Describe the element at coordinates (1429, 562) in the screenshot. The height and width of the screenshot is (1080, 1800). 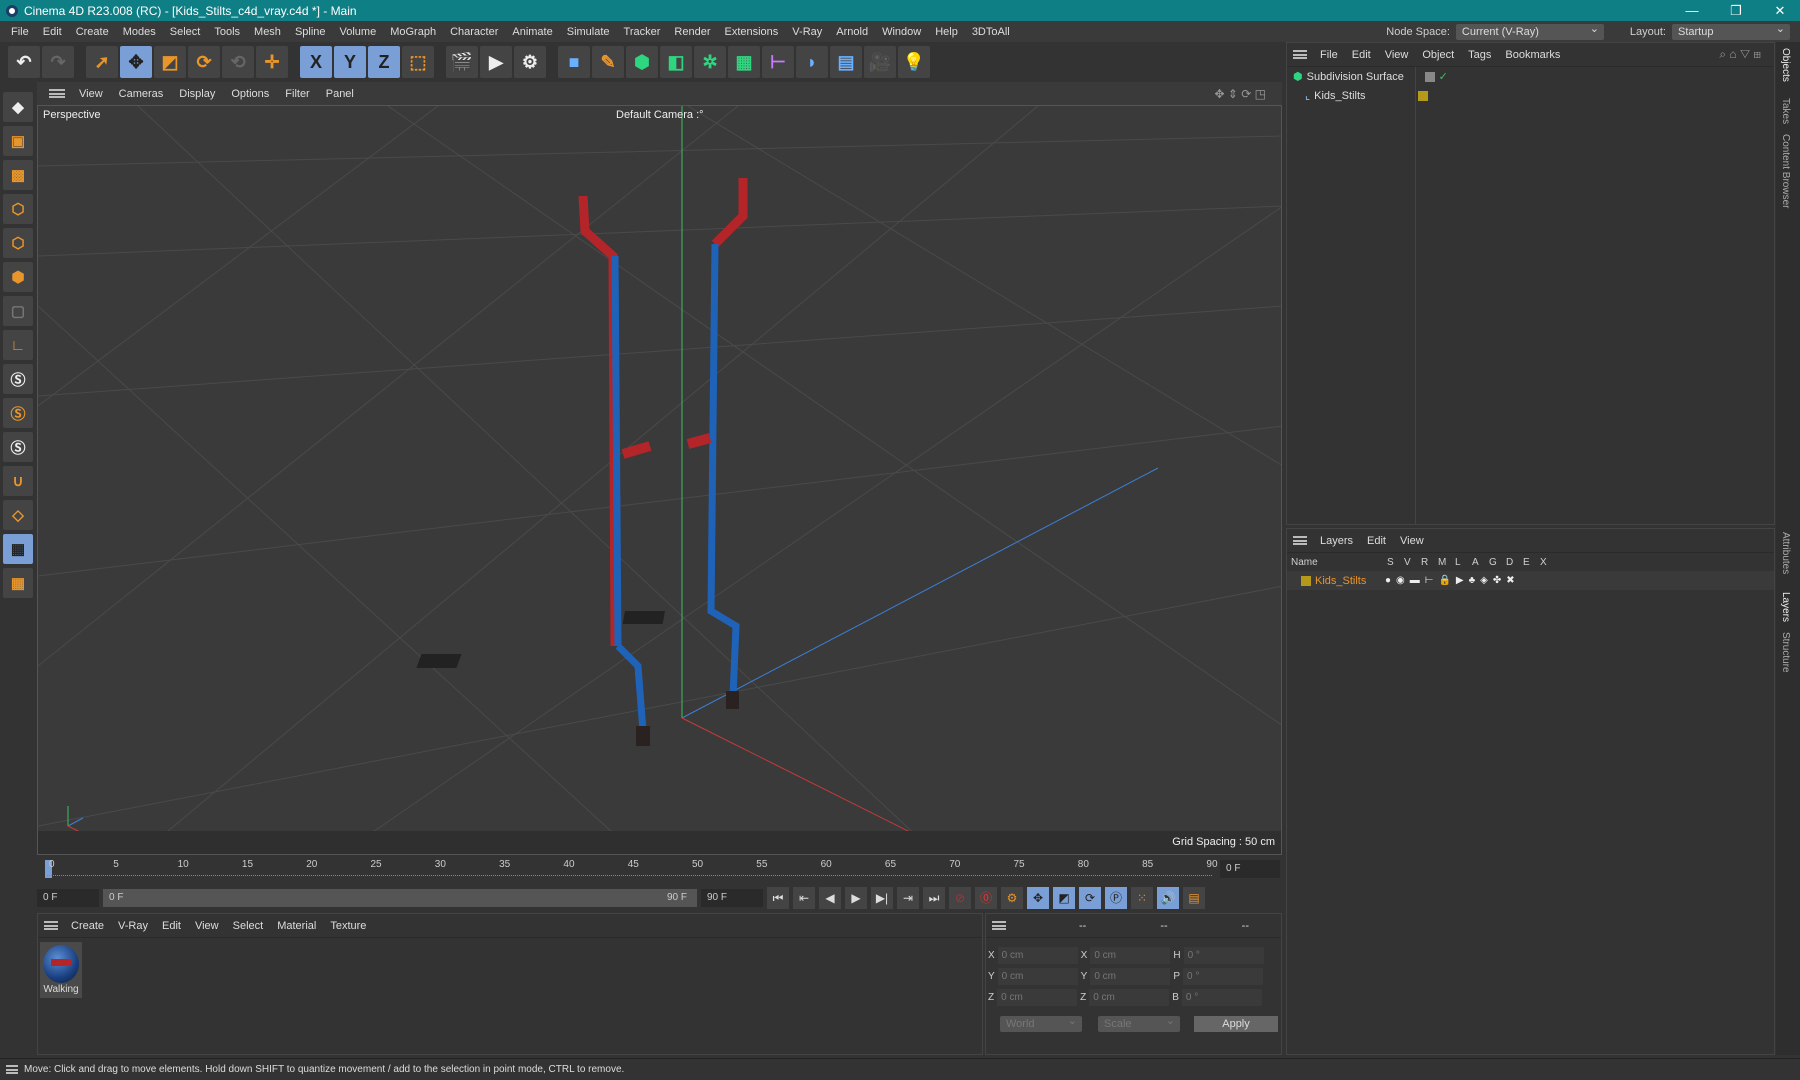
I see `col-render: R` at that location.